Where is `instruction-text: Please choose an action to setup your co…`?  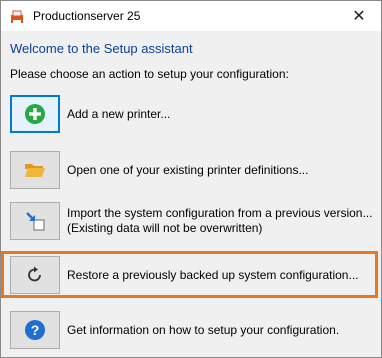
instruction-text: Please choose an action to setup your co… is located at coordinates (149, 74).